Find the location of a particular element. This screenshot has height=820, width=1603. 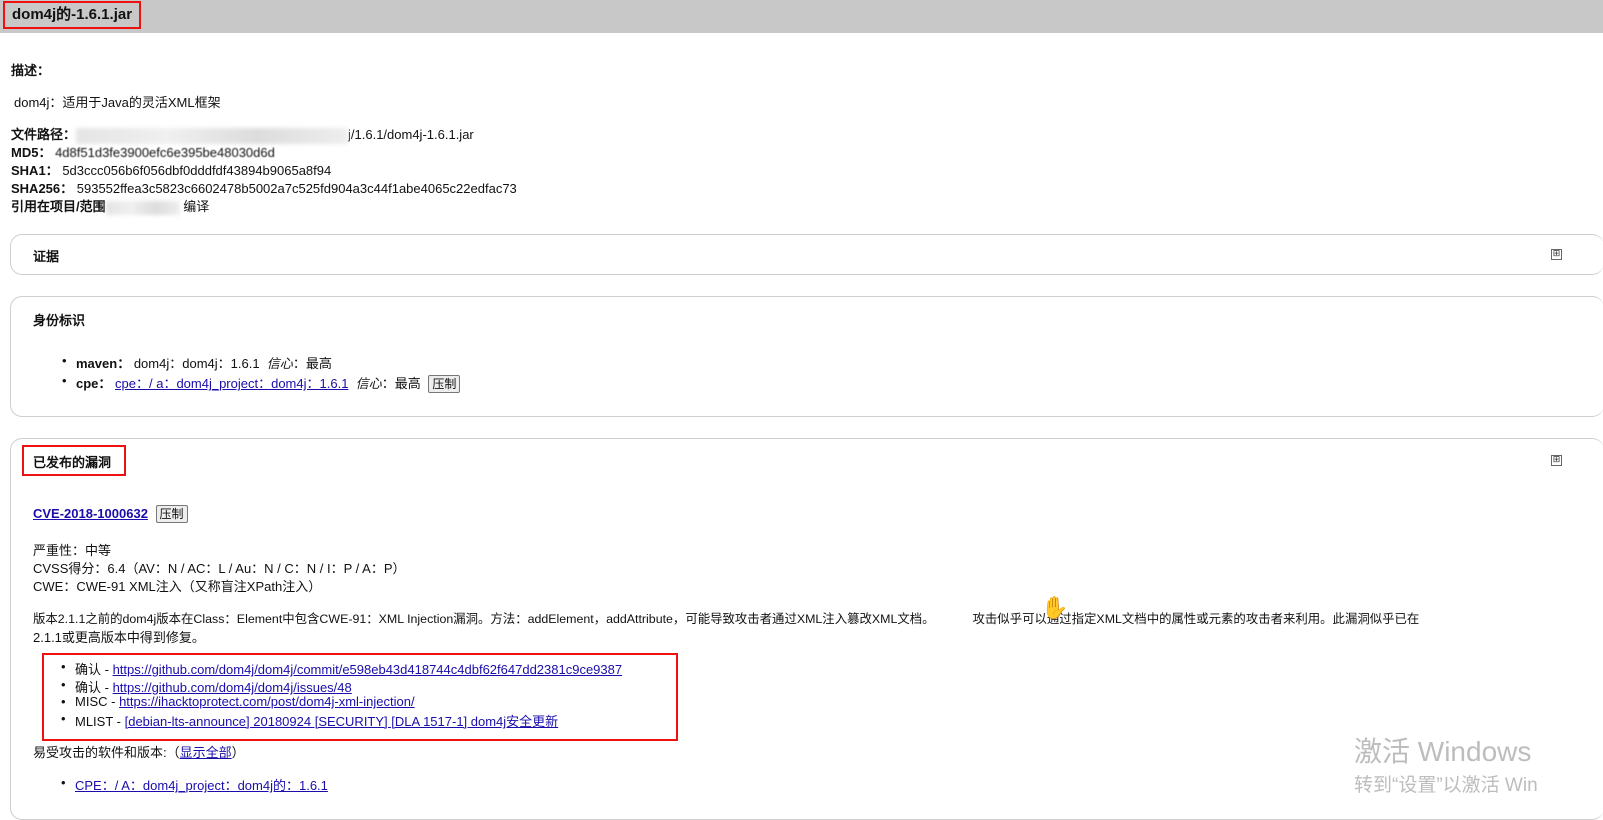

vulnerable-cpe-link: CPE：/ A：dom4j_project：dom4j的：1.6.1 is located at coordinates (201, 785).